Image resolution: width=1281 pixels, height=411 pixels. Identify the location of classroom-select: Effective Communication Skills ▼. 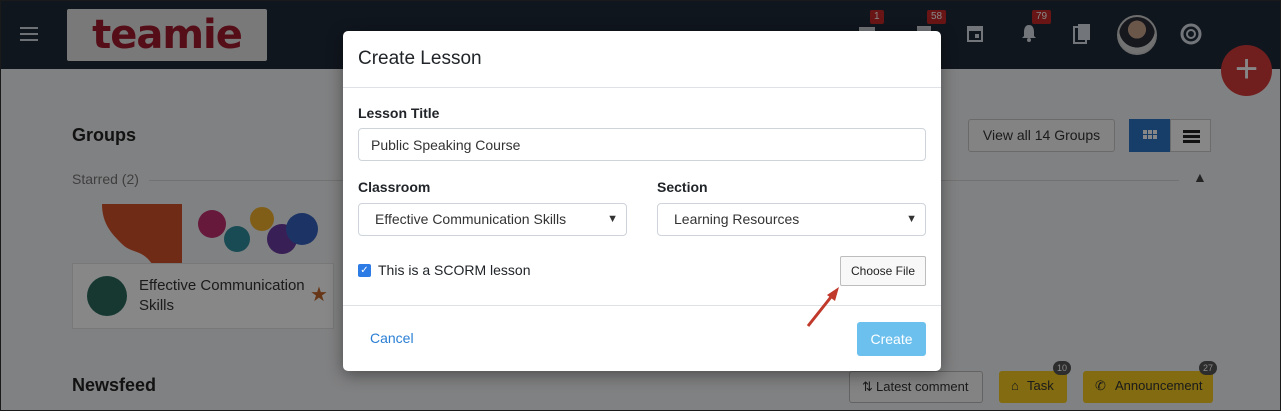
(492, 219).